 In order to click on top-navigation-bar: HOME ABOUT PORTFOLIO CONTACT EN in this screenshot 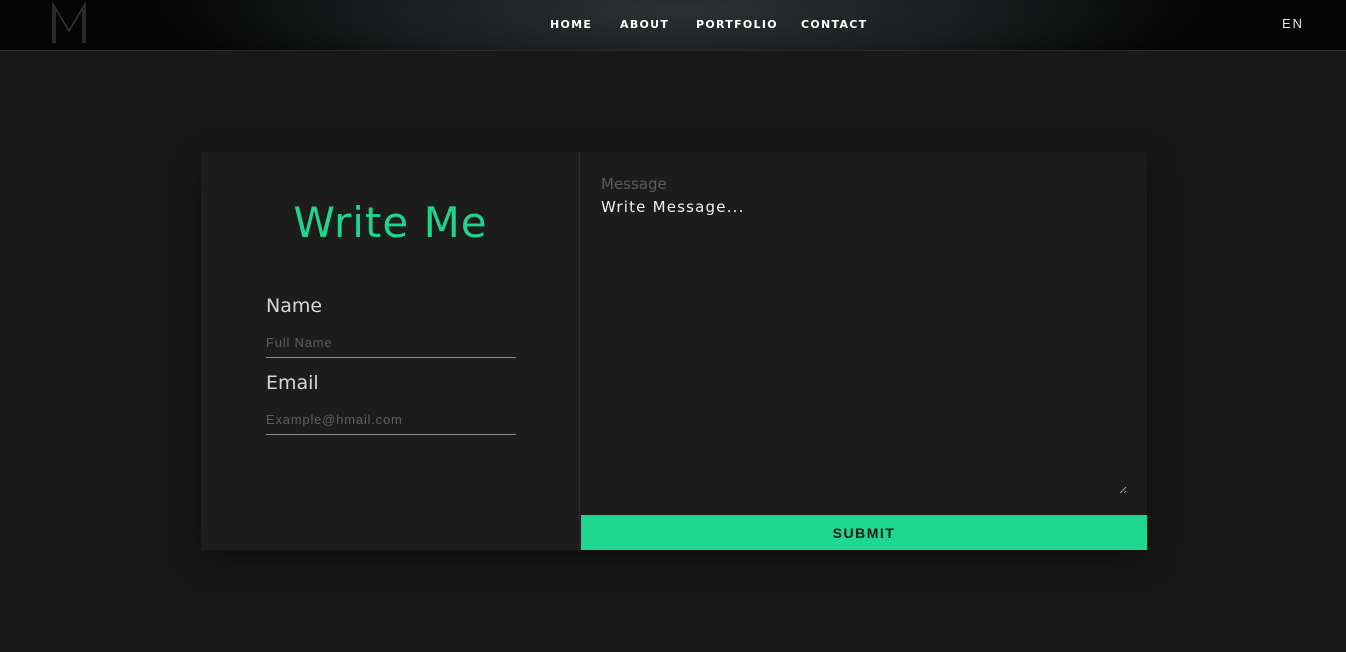, I will do `click(673, 25)`.